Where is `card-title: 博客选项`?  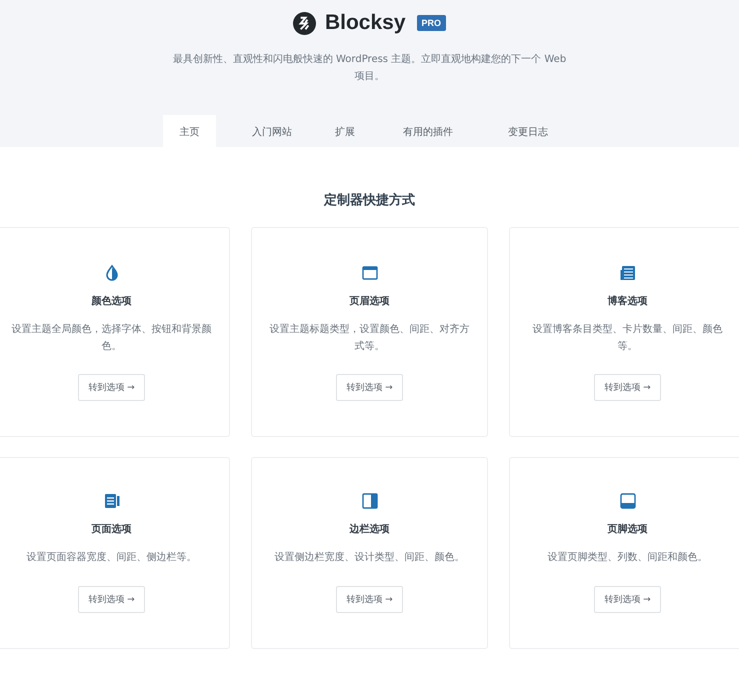 card-title: 博客选项 is located at coordinates (628, 301).